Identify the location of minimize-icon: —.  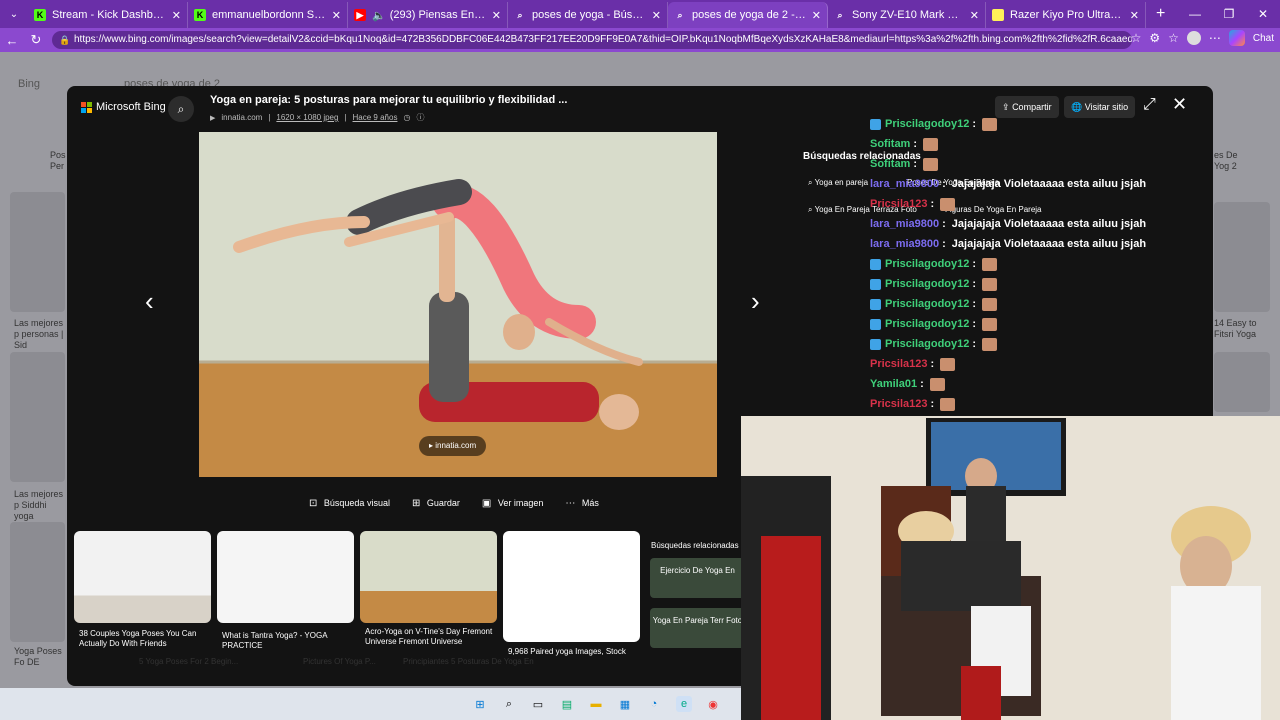
(1195, 14).